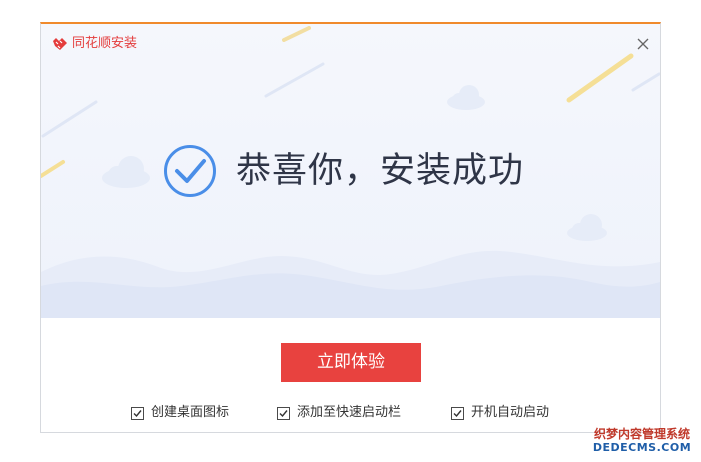 This screenshot has height=462, width=701. Describe the element at coordinates (380, 171) in the screenshot. I see `success-message: 恭喜你，安装成功` at that location.